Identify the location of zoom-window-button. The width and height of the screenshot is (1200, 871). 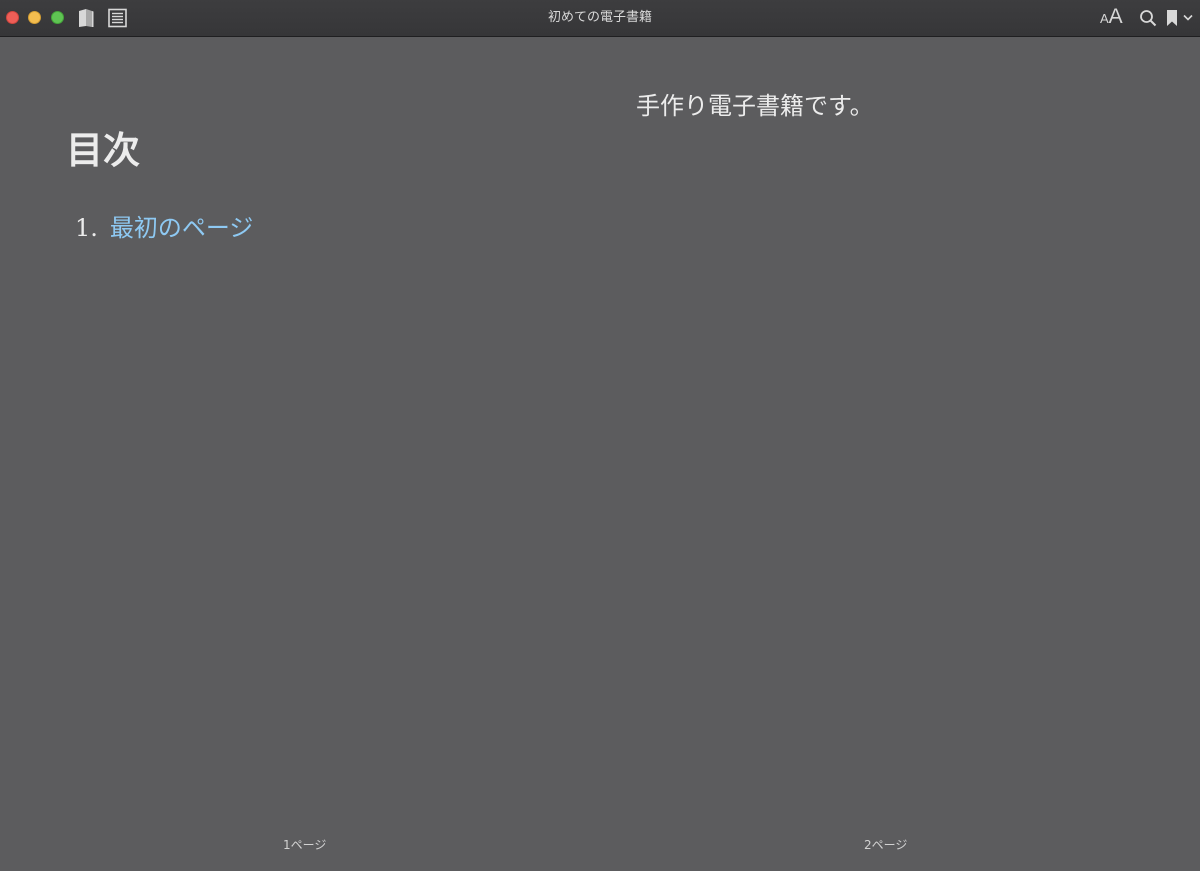
(57, 17).